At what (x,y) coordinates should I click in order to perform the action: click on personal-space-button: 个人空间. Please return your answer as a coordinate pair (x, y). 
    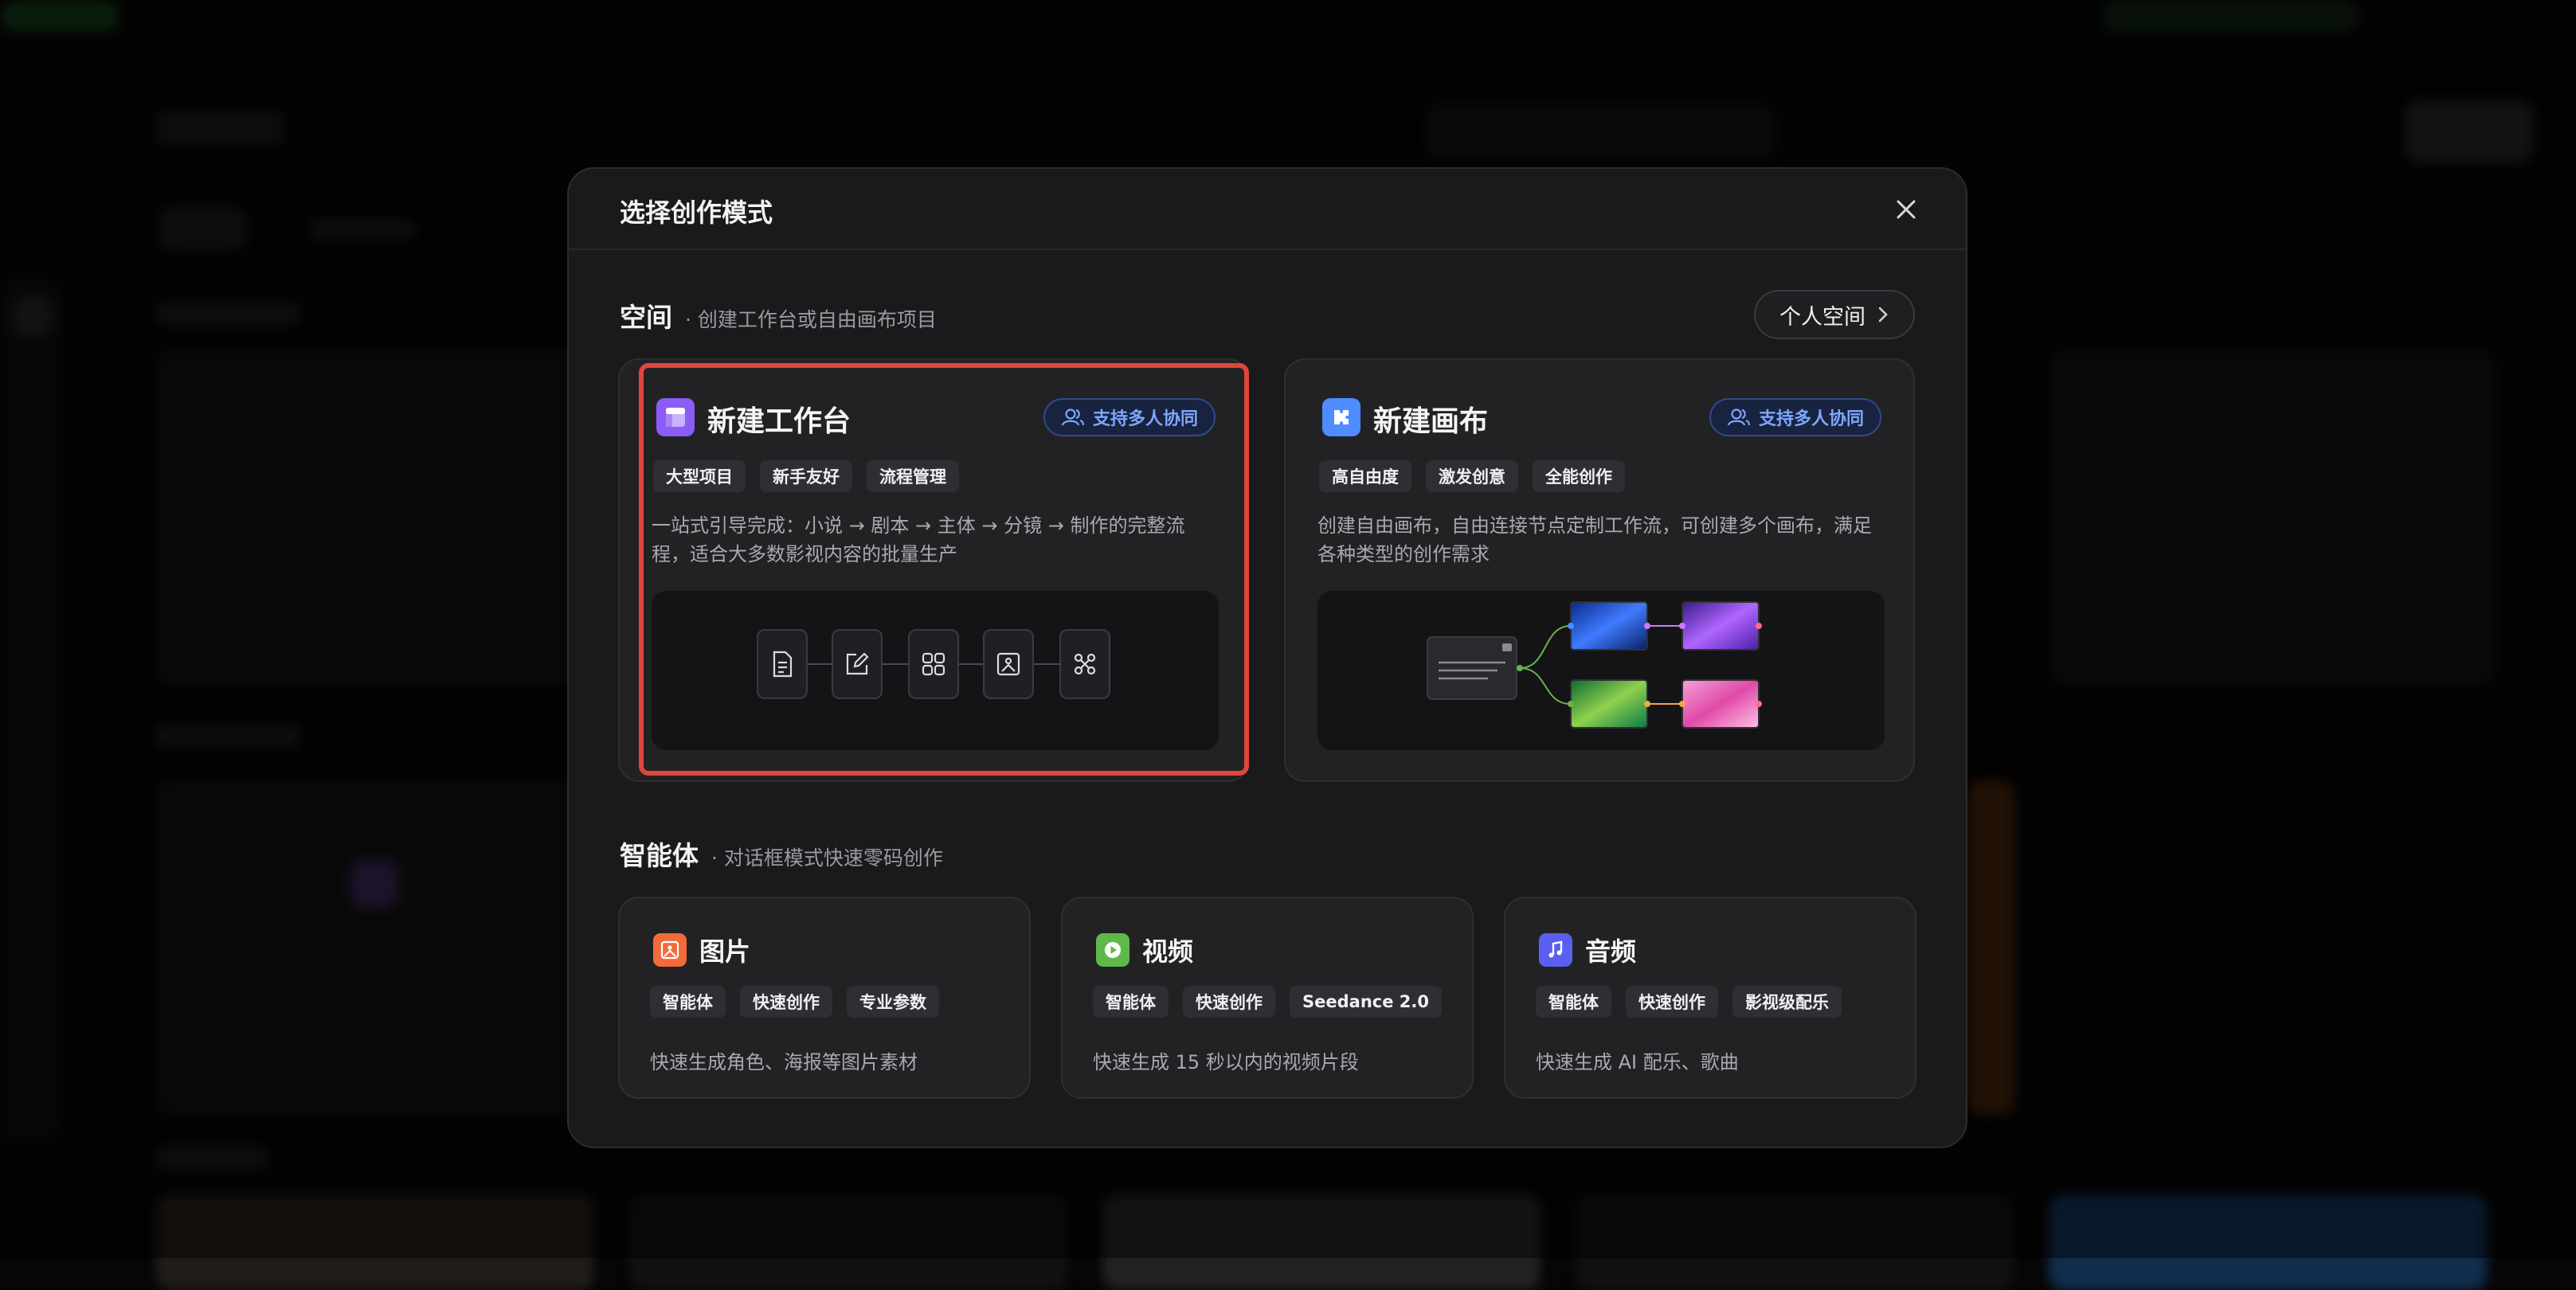
    Looking at the image, I should click on (1834, 314).